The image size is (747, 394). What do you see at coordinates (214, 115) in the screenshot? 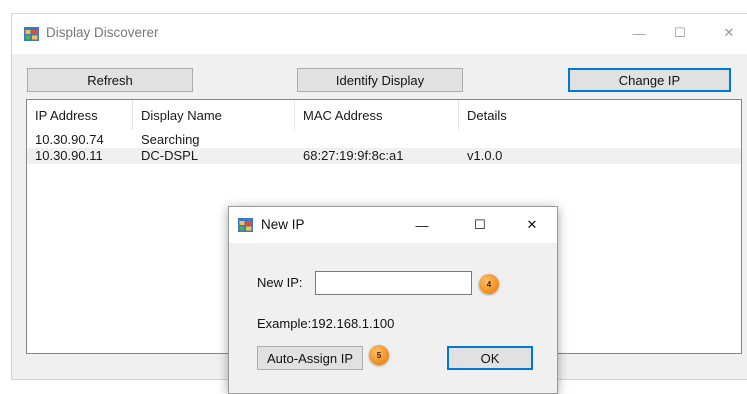
I see `column-header-display-name: Display Name` at bounding box center [214, 115].